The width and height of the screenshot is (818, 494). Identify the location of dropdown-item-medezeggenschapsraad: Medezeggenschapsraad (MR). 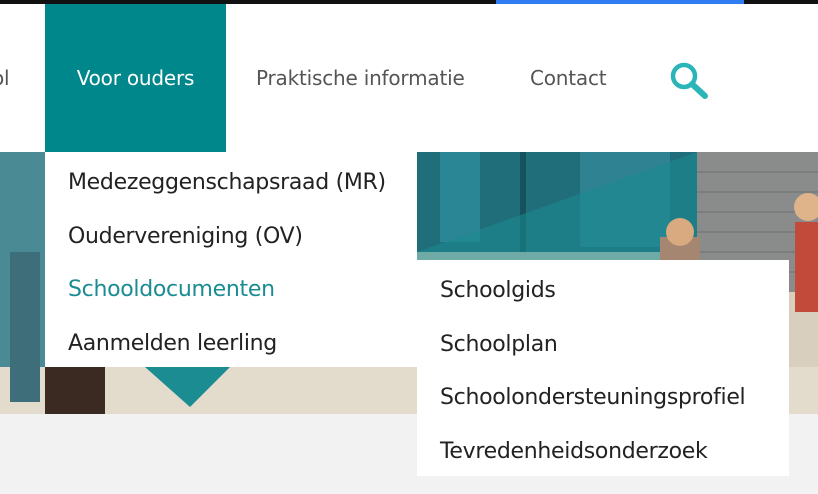
(231, 183).